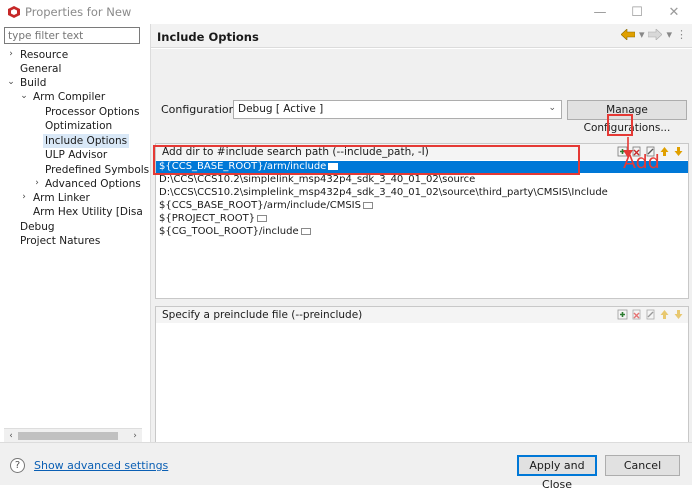 This screenshot has height=494, width=692. I want to click on minimize-icon: —, so click(600, 12).